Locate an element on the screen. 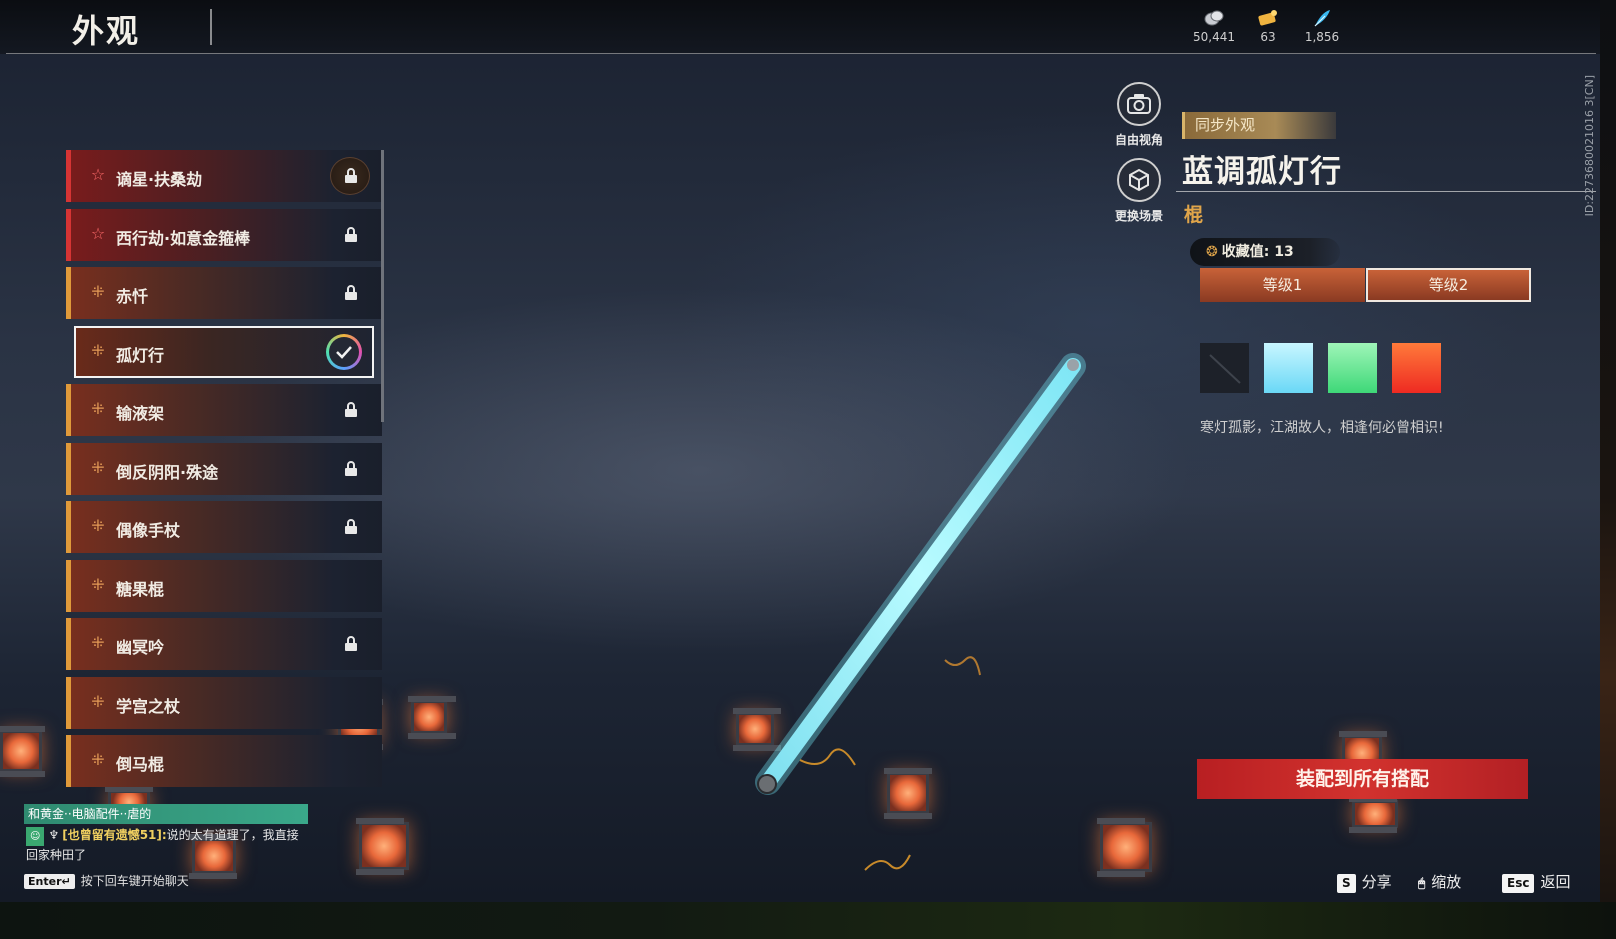 This screenshot has height=939, width=1616. list-item-label: 倒反阴阳·殊途 is located at coordinates (167, 472).